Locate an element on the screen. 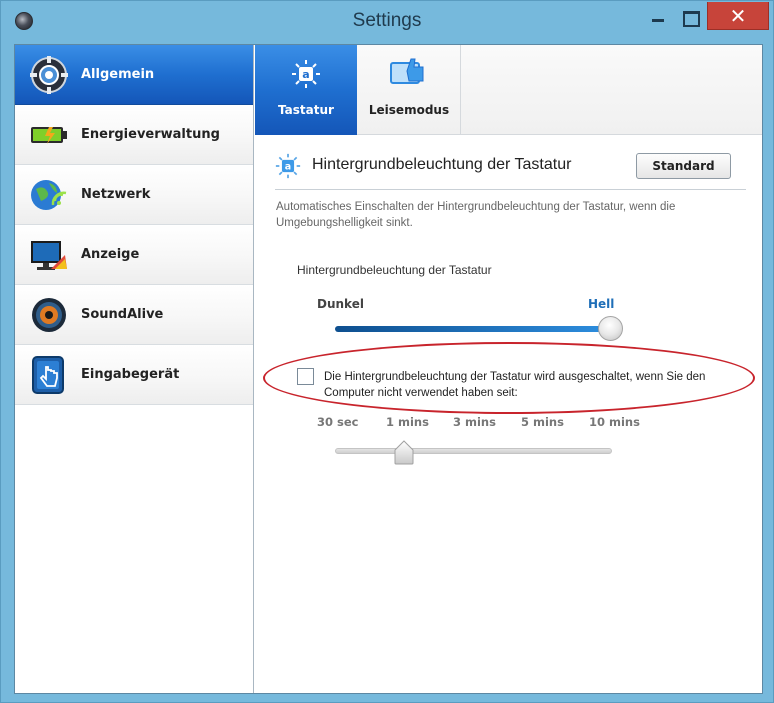 This screenshot has width=774, height=703. tick-label: 30 sec is located at coordinates (338, 422).